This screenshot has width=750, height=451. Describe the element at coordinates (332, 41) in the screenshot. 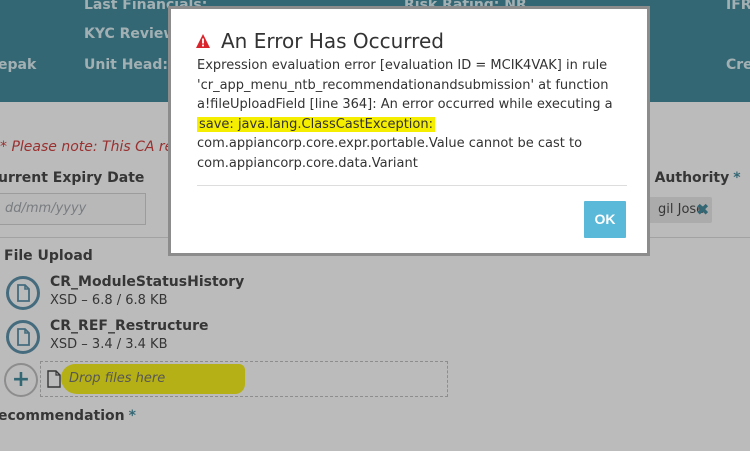

I see `dialog-title: An Error Has Occurred` at that location.